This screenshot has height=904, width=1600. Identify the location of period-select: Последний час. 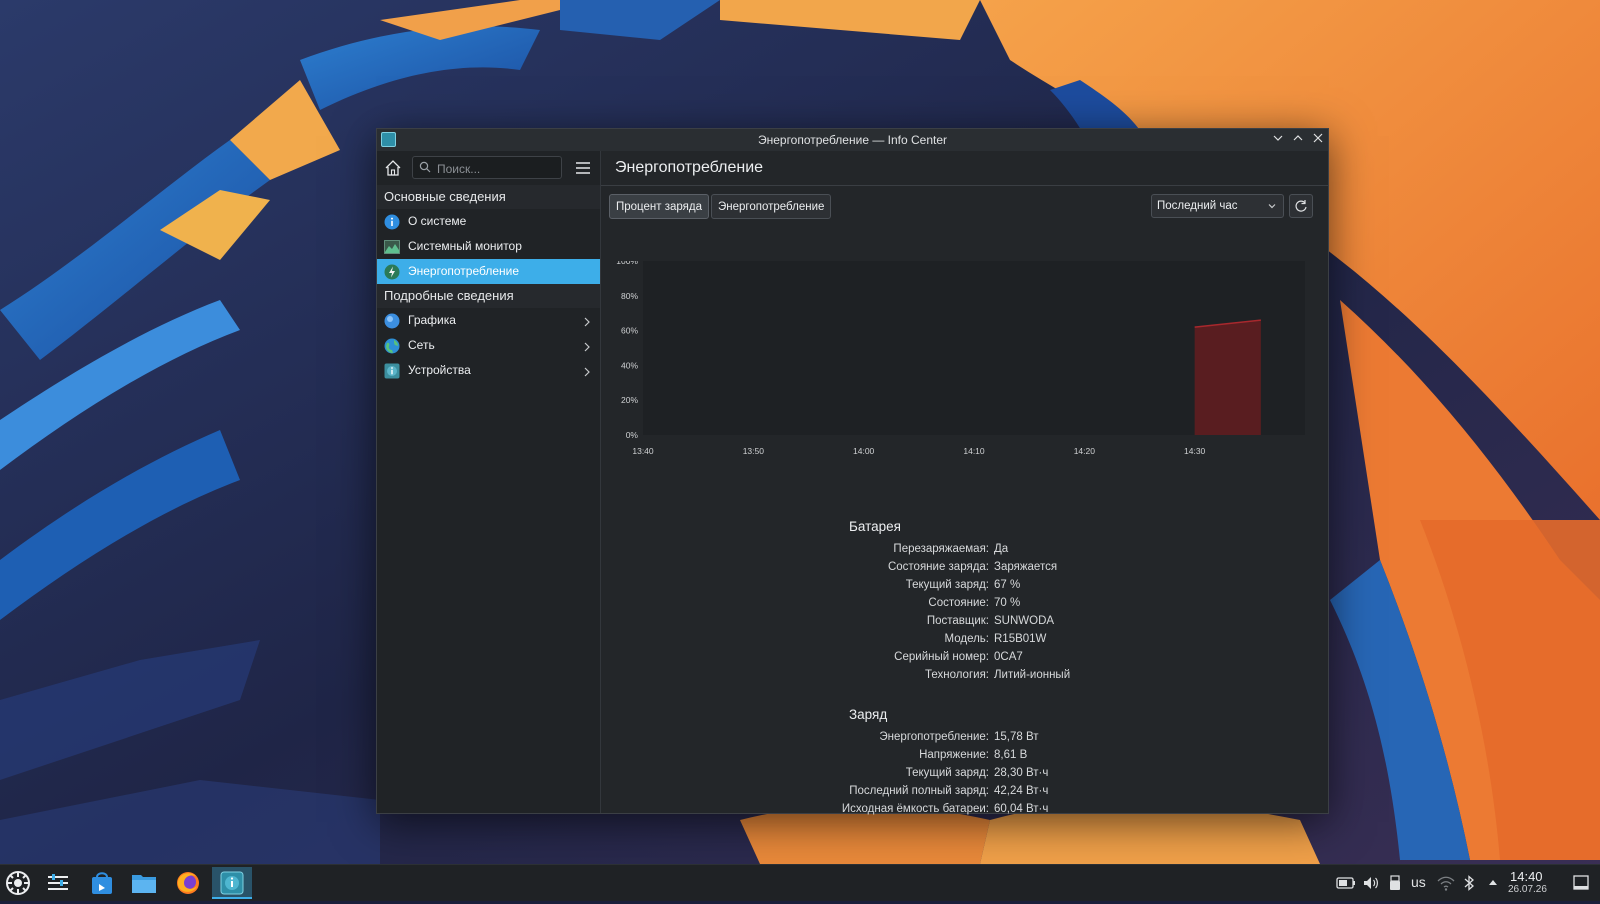
(1217, 206).